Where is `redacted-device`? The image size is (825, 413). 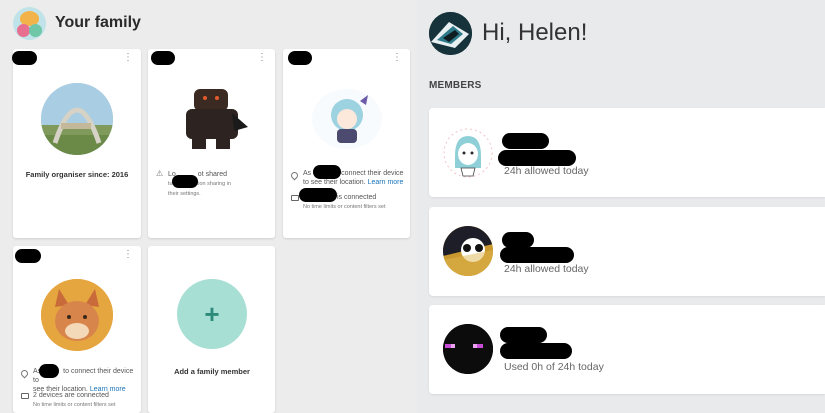 redacted-device is located at coordinates (318, 195).